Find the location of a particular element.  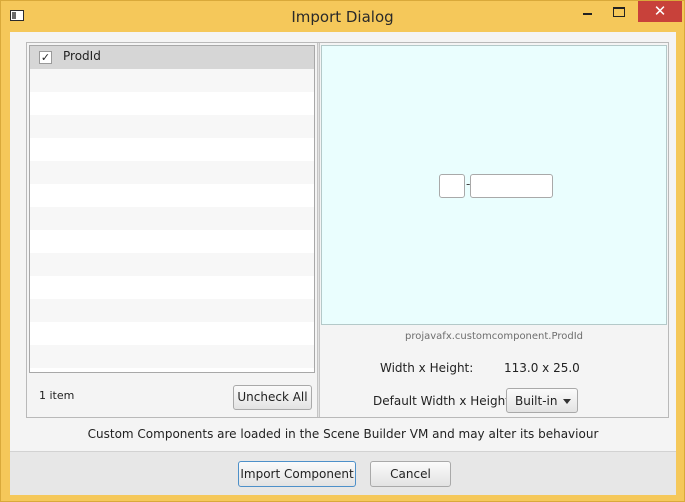

component-label: ProdId is located at coordinates (82, 56).